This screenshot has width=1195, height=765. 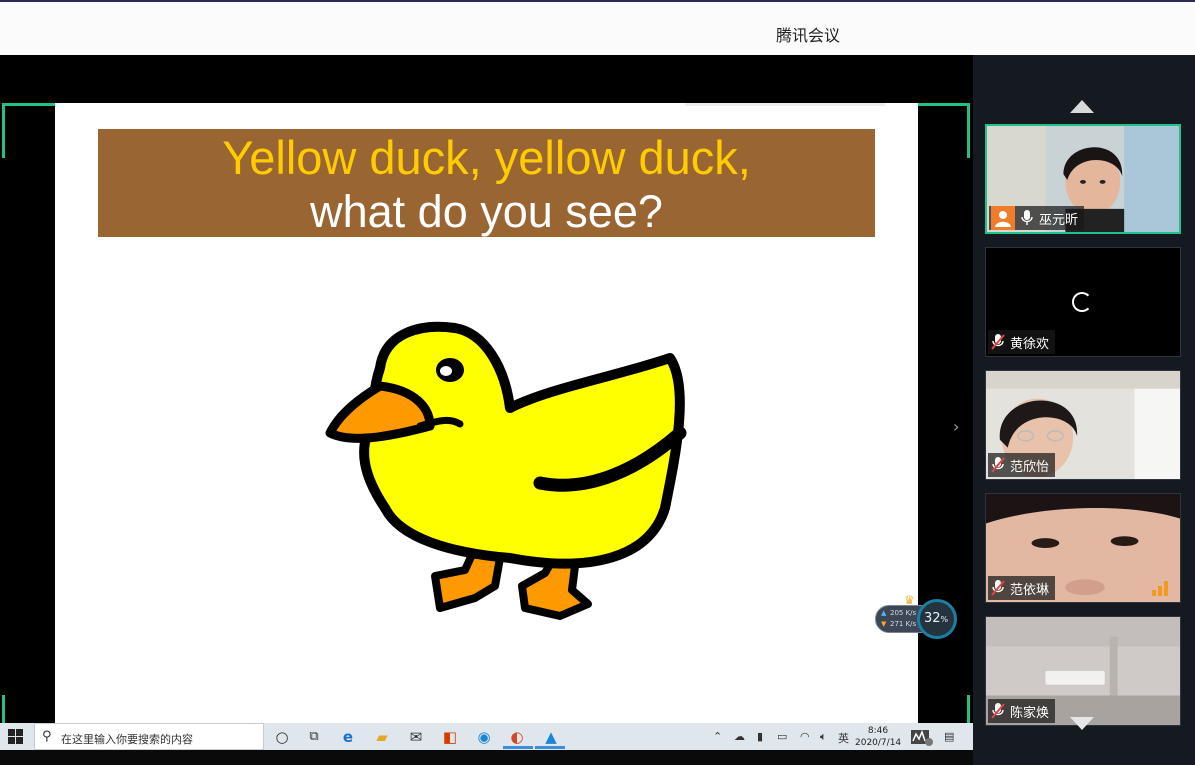 I want to click on search-icon: ⚲, so click(x=47, y=736).